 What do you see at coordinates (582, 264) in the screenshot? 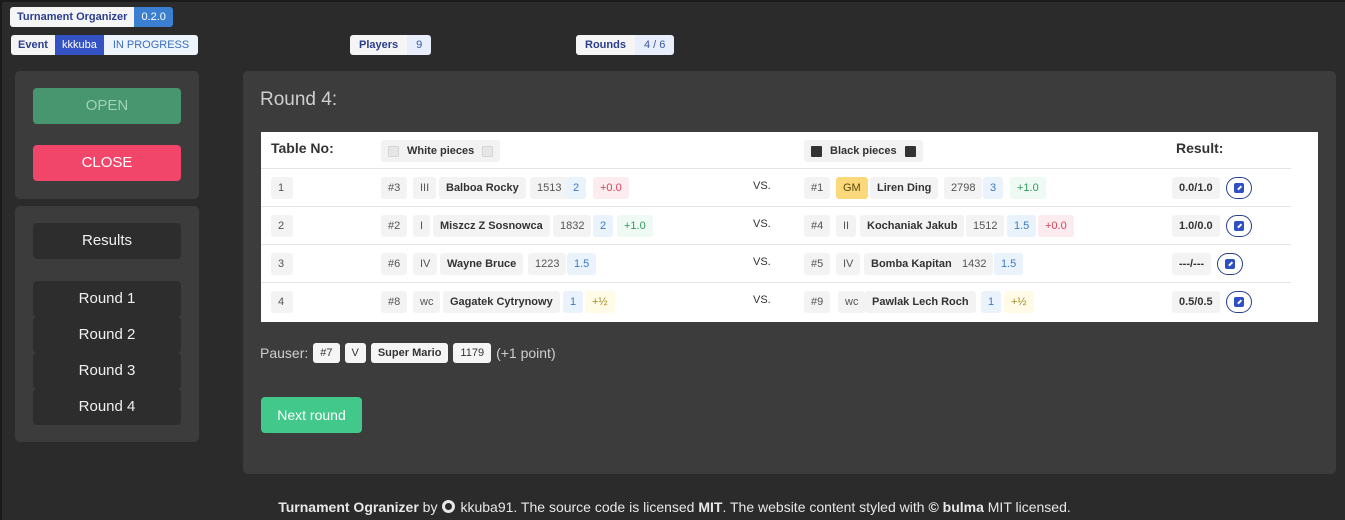
I see `white-points: 1.5` at bounding box center [582, 264].